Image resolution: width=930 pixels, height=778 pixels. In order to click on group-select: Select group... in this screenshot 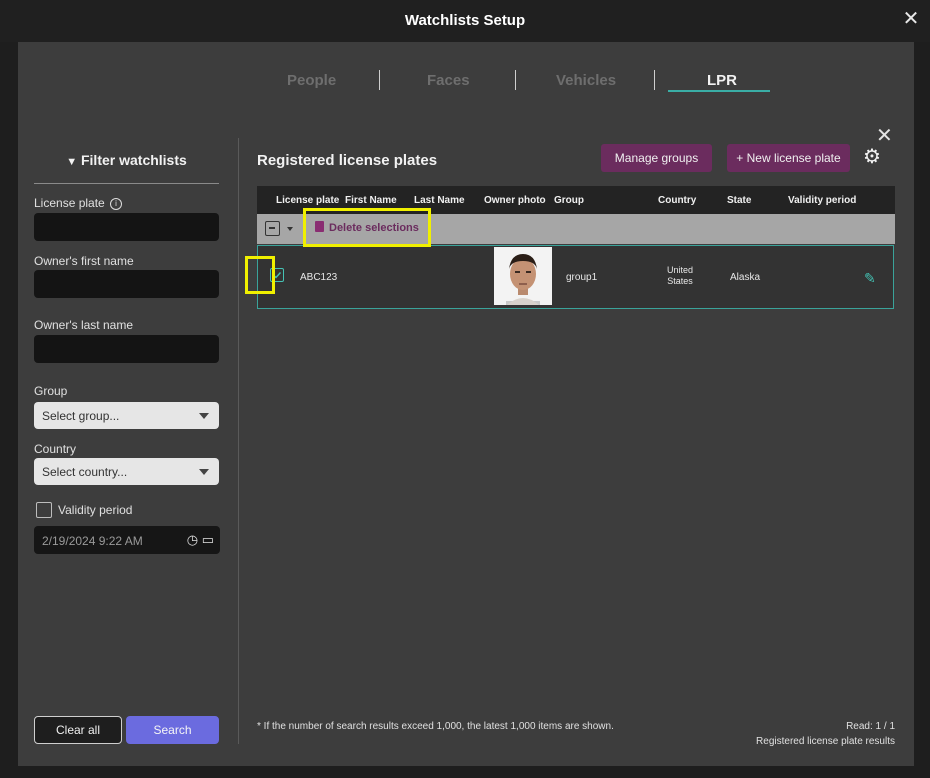, I will do `click(126, 415)`.